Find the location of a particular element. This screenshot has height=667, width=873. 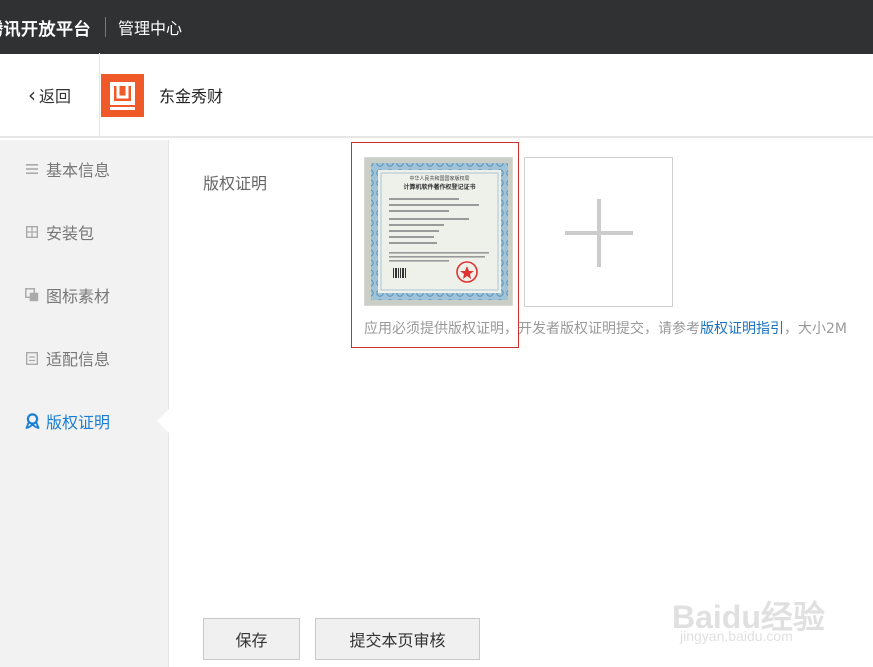

management-center-link: 管理中心 is located at coordinates (150, 27).